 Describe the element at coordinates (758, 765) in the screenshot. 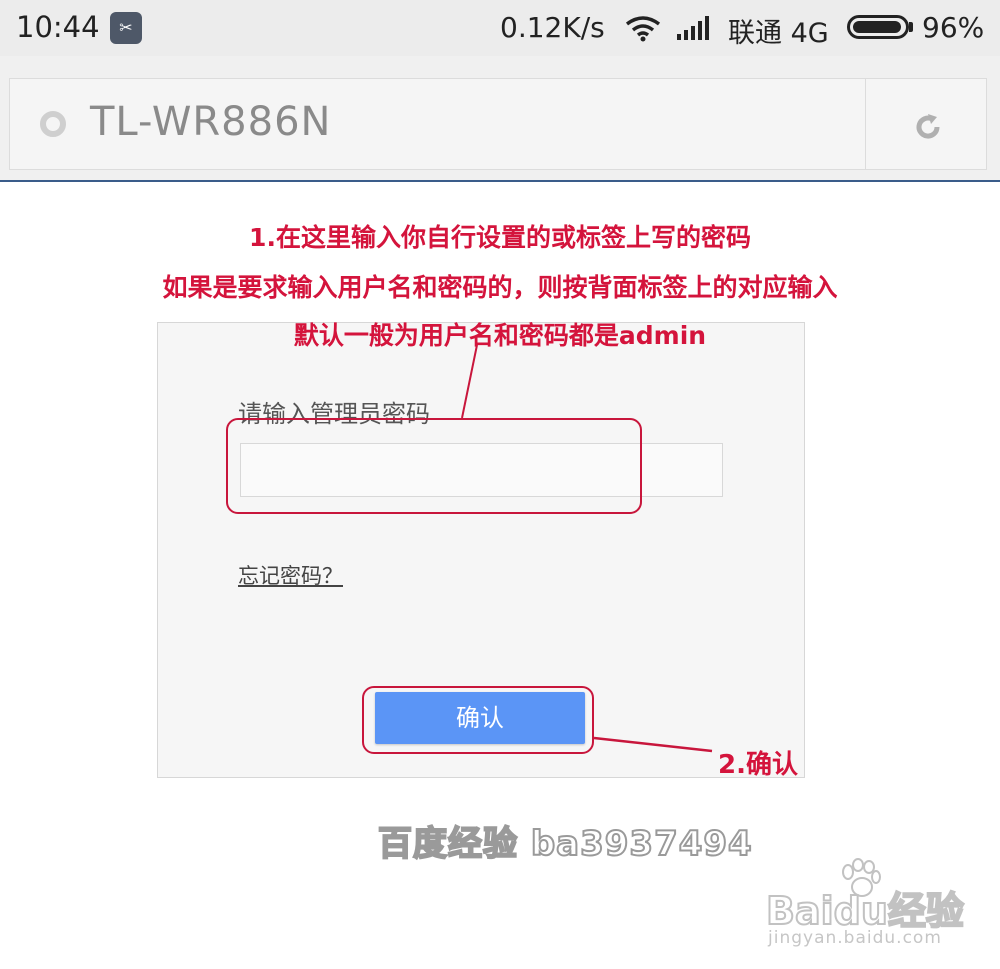

I see `annotation-step2: 2.确认` at that location.